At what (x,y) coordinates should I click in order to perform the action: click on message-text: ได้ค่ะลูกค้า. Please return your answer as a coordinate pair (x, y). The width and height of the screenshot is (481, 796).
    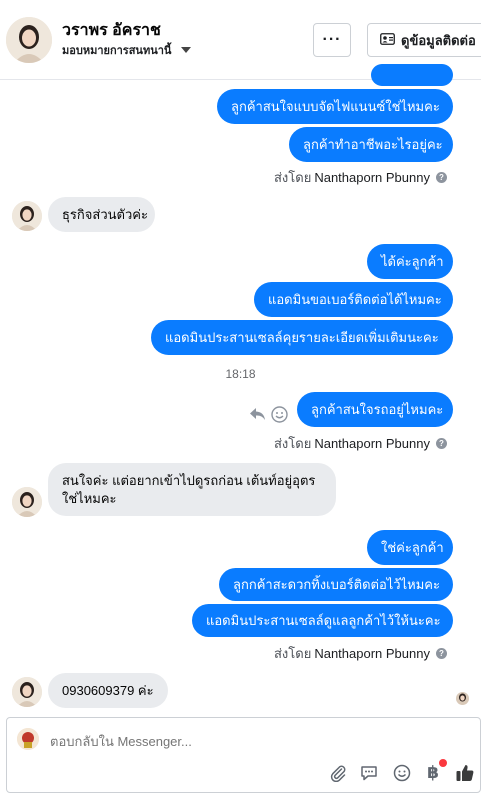
    Looking at the image, I should click on (412, 261).